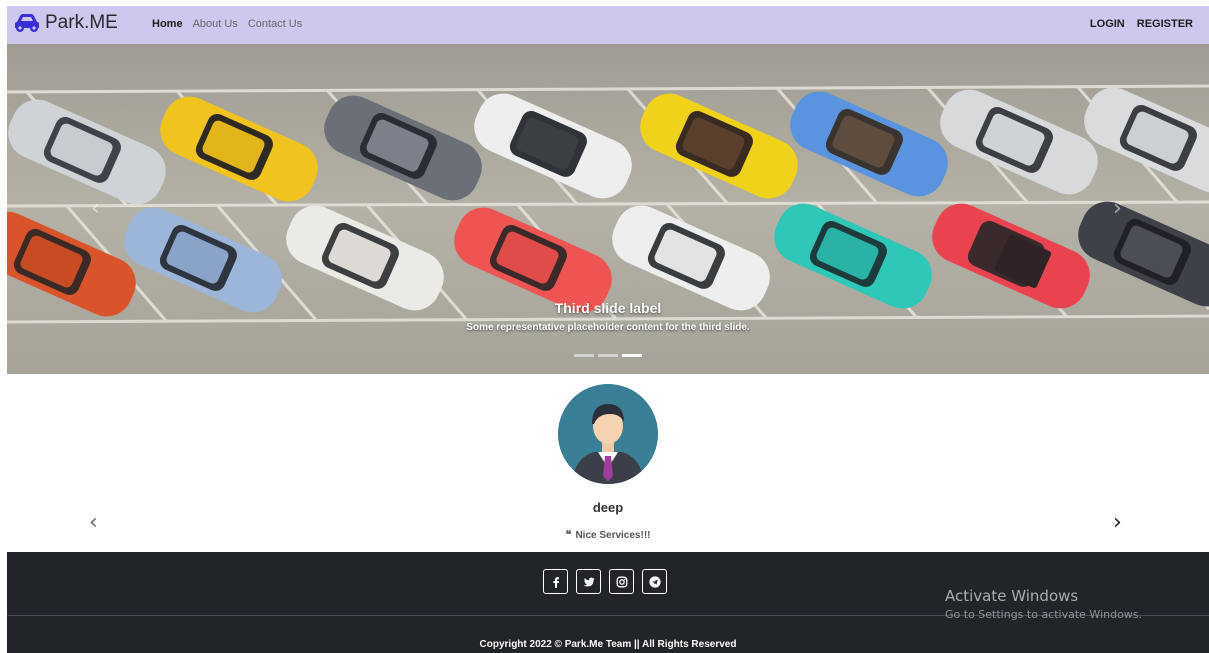 This screenshot has width=1209, height=653. Describe the element at coordinates (608, 308) in the screenshot. I see `hero-caption-title: Third slide label` at that location.